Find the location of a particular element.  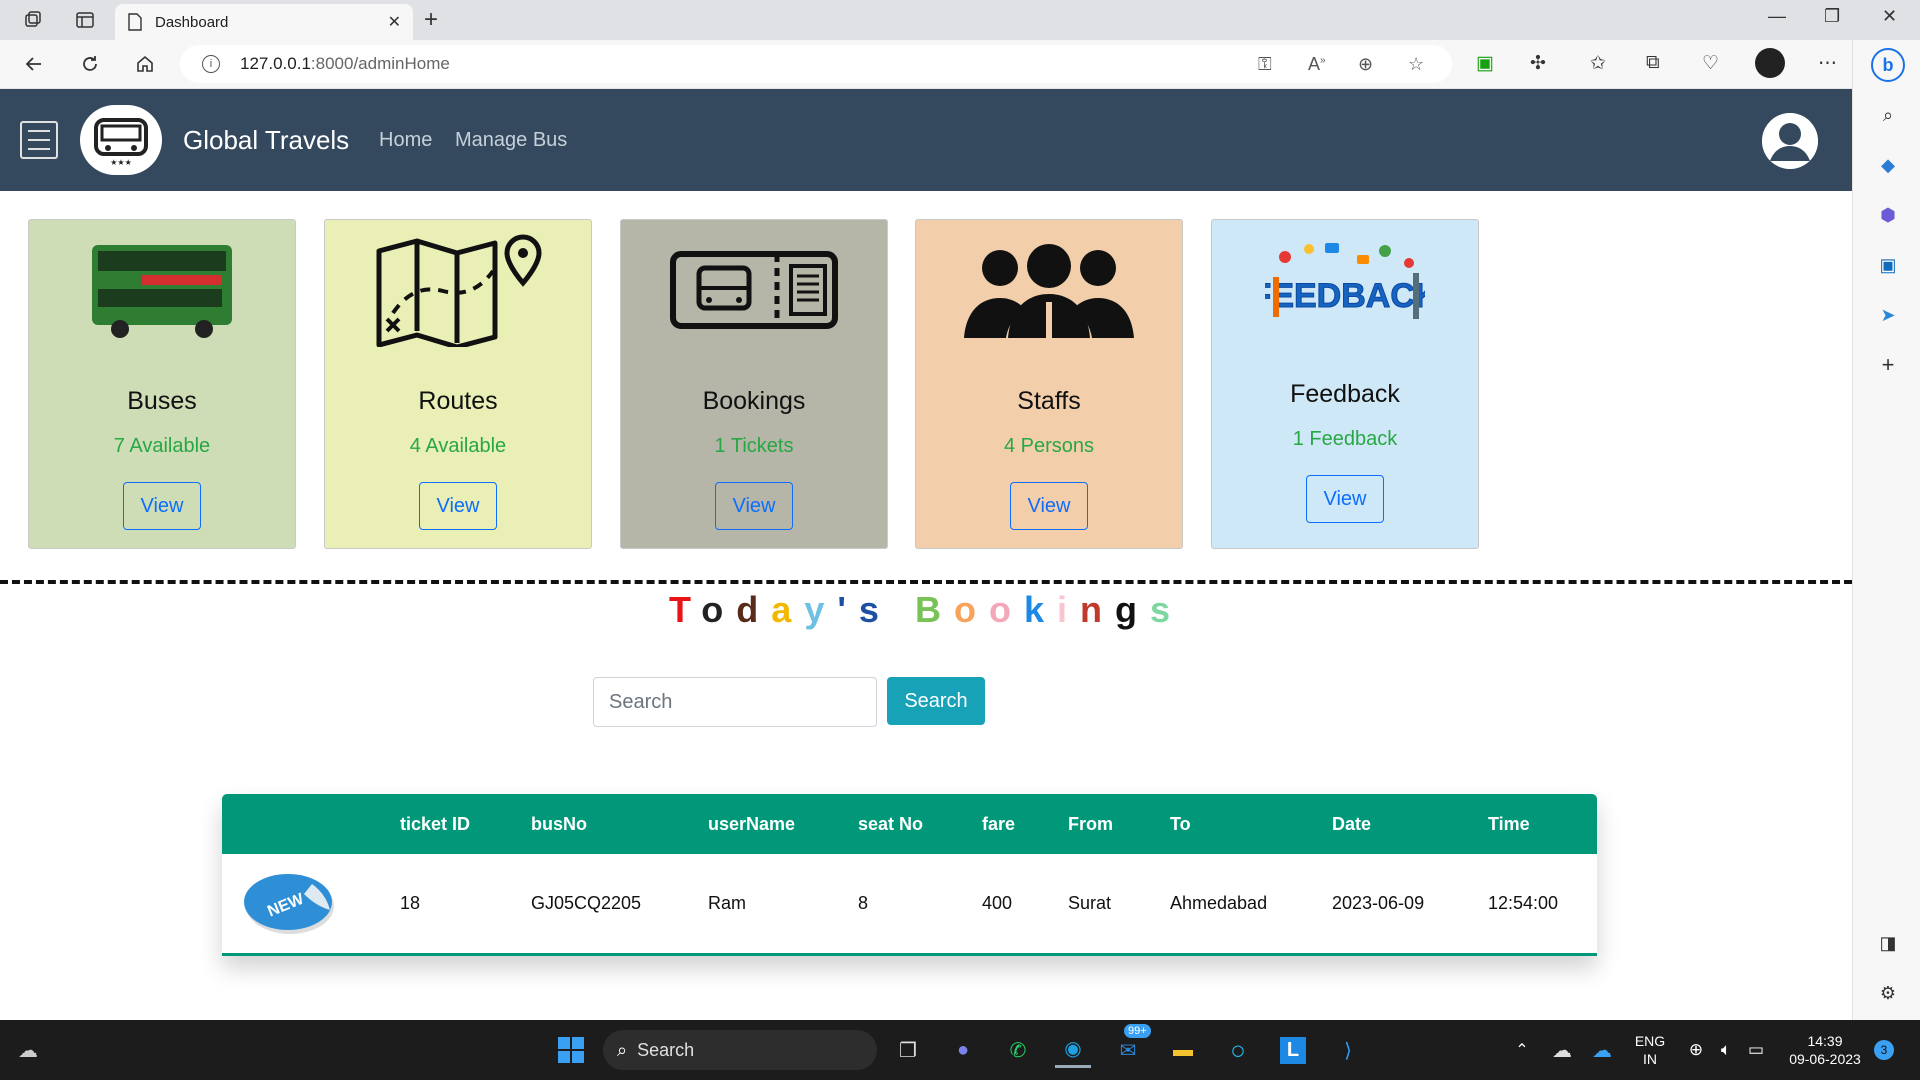

cell-to: Ahmedabad is located at coordinates (1219, 903).